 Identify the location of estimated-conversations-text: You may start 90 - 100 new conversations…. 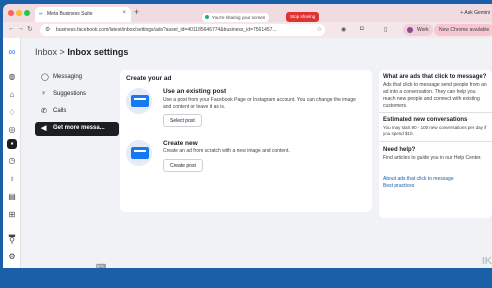
(435, 130).